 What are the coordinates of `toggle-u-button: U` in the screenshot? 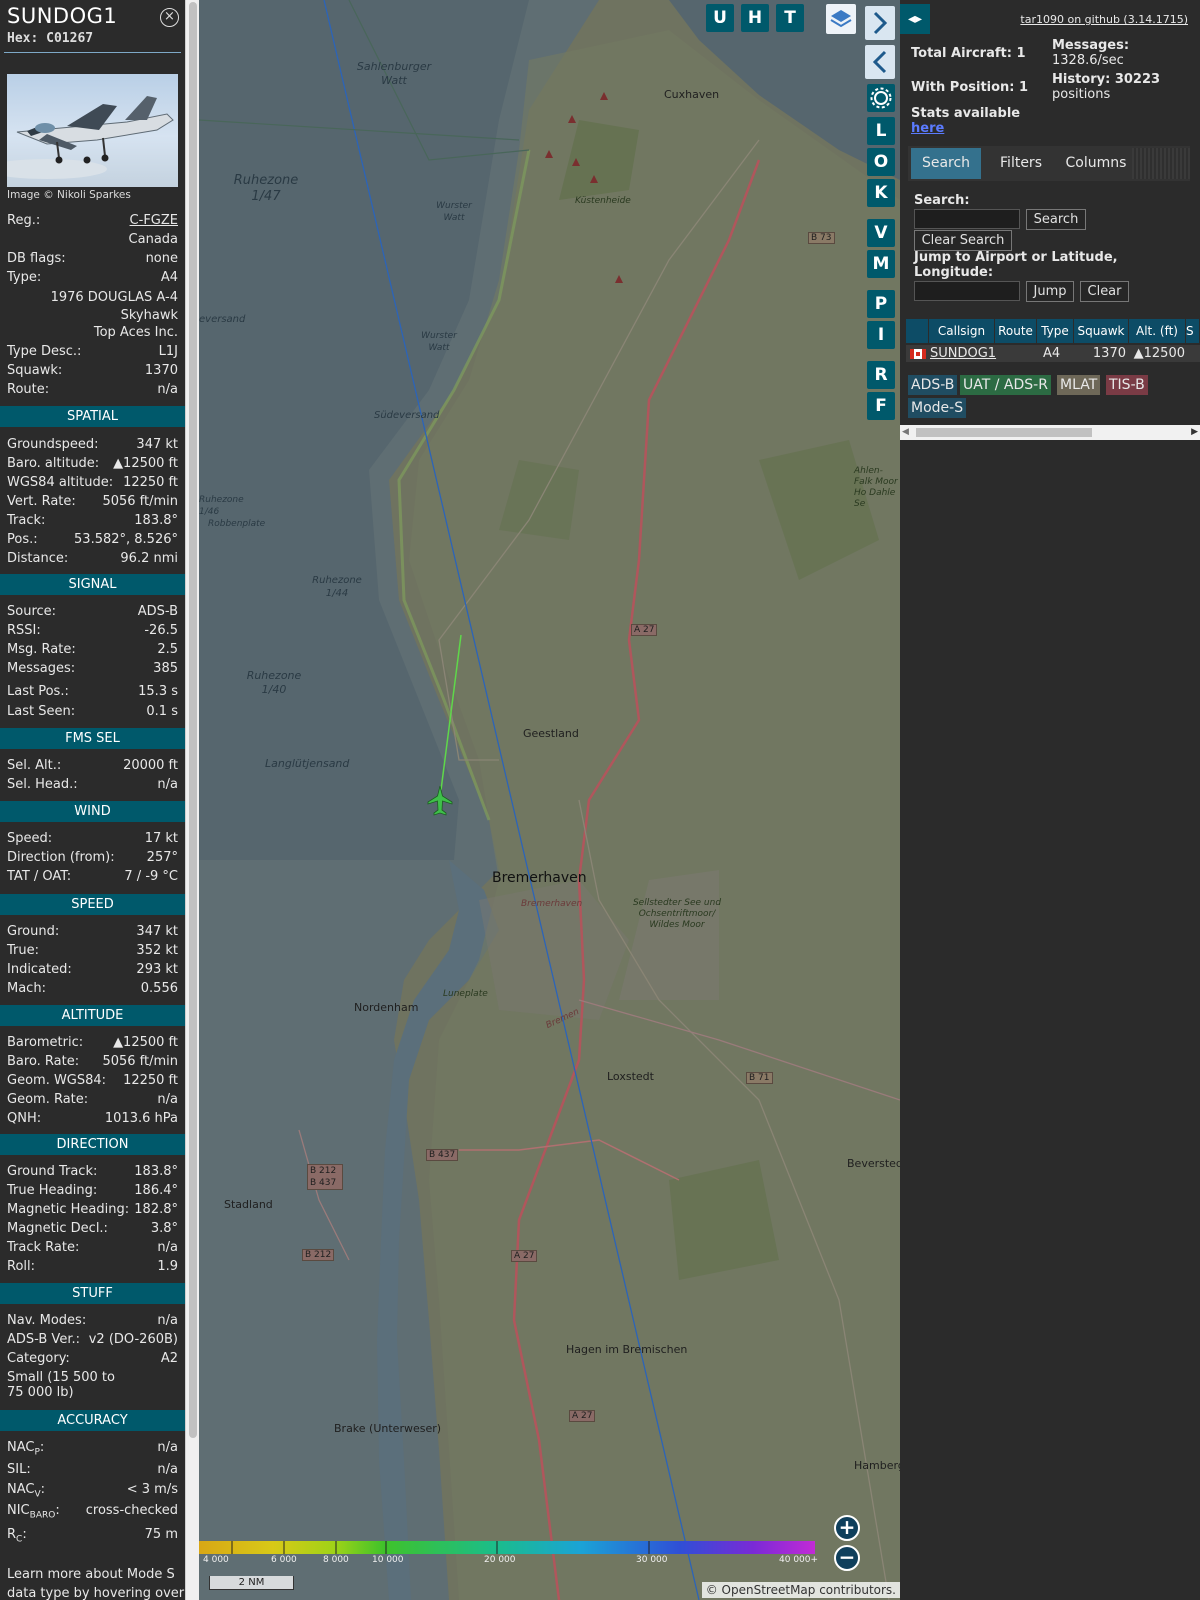 It's located at (720, 18).